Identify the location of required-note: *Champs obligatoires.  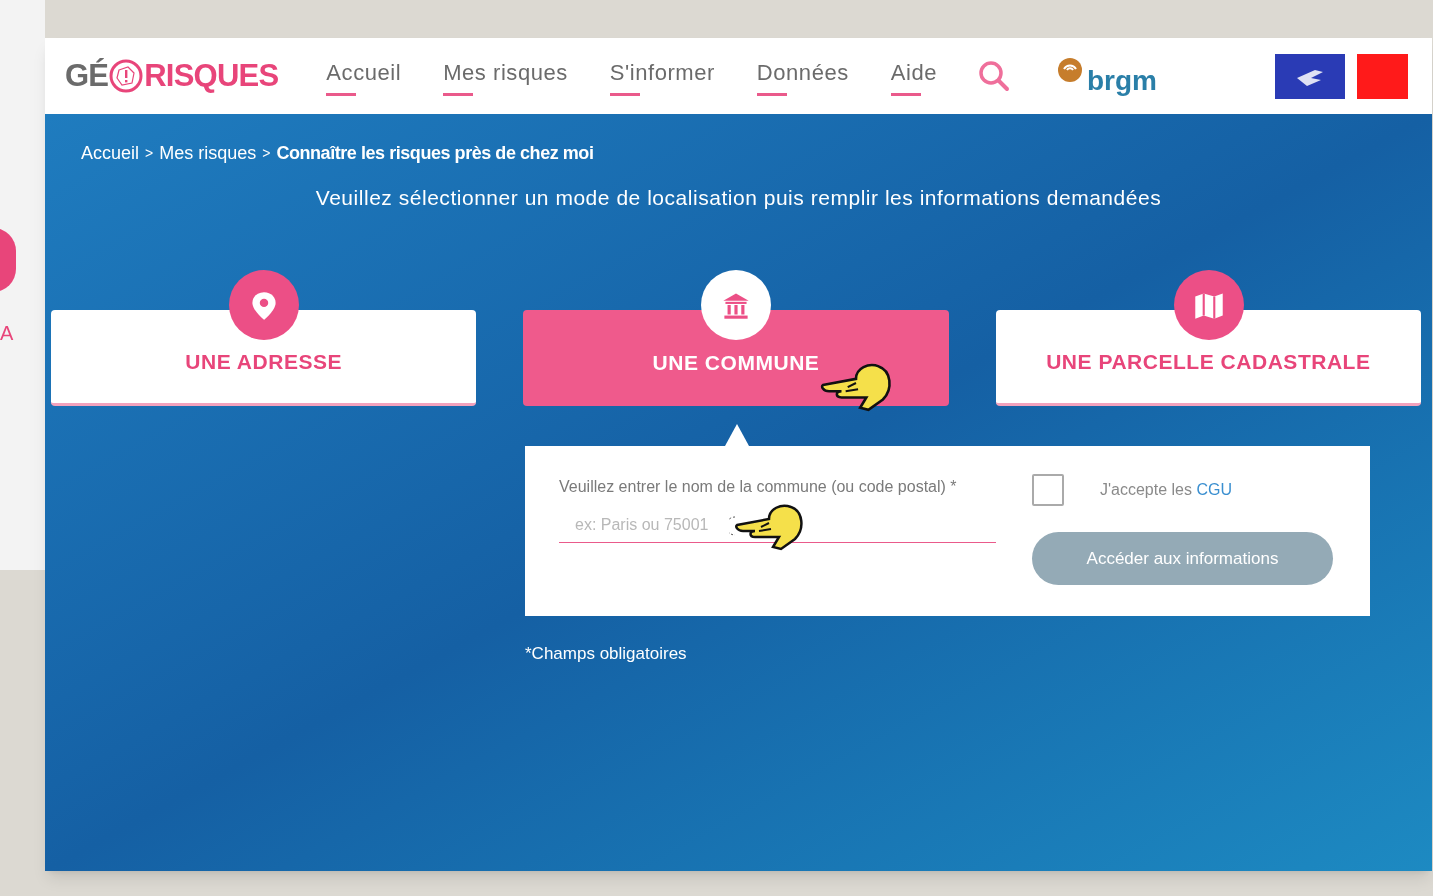
(606, 654).